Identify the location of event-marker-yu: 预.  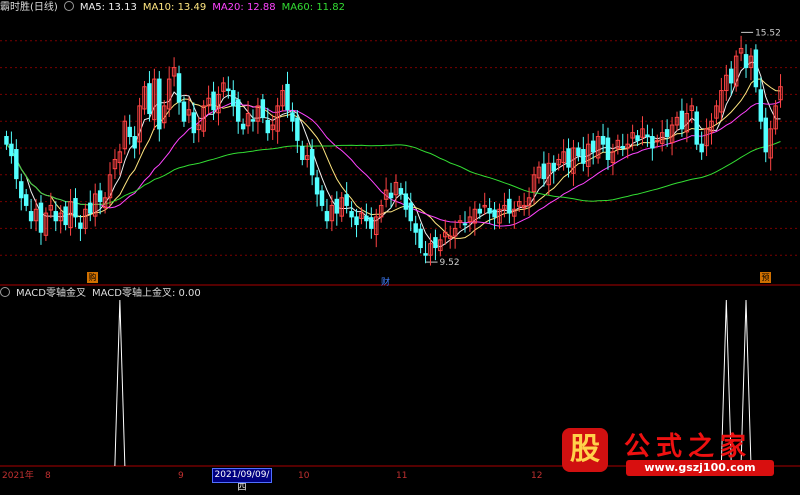
(765, 277).